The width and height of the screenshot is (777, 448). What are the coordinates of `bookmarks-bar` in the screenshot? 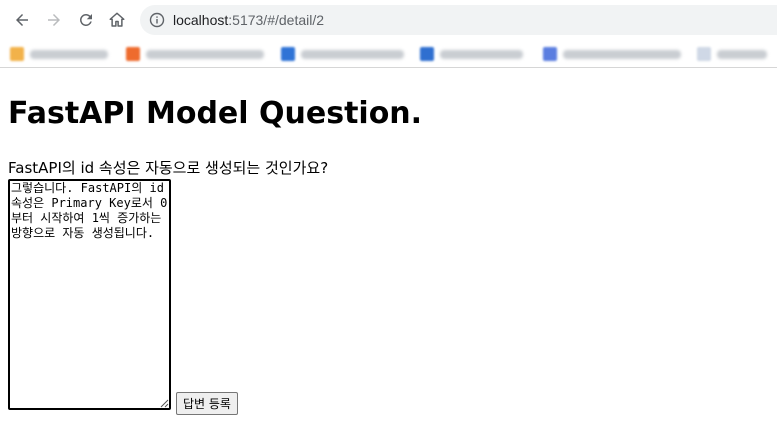 It's located at (388, 54).